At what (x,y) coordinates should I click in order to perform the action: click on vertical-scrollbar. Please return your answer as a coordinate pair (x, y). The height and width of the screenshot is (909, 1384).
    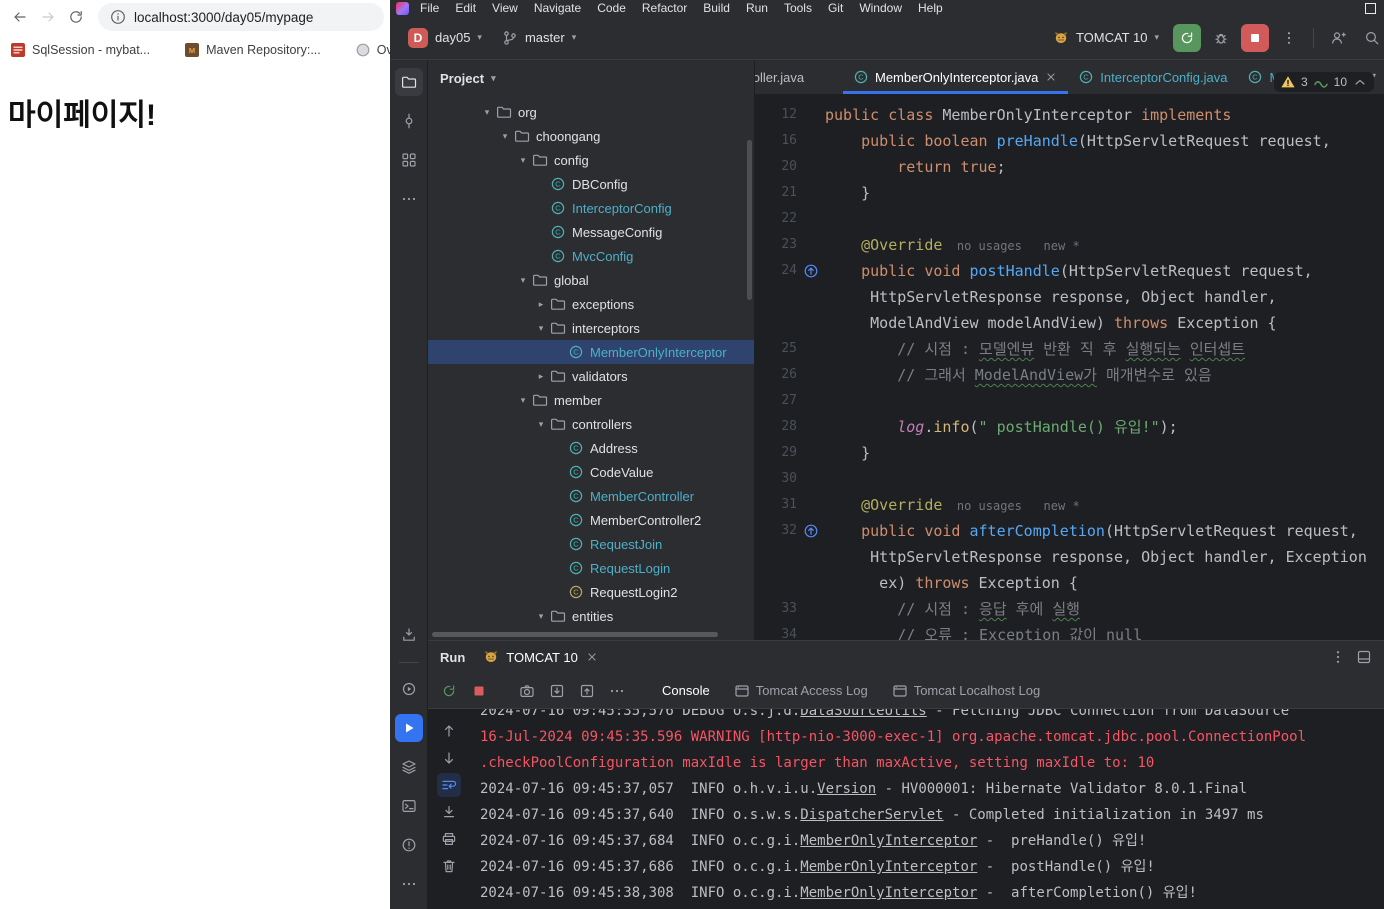
    Looking at the image, I should click on (749, 220).